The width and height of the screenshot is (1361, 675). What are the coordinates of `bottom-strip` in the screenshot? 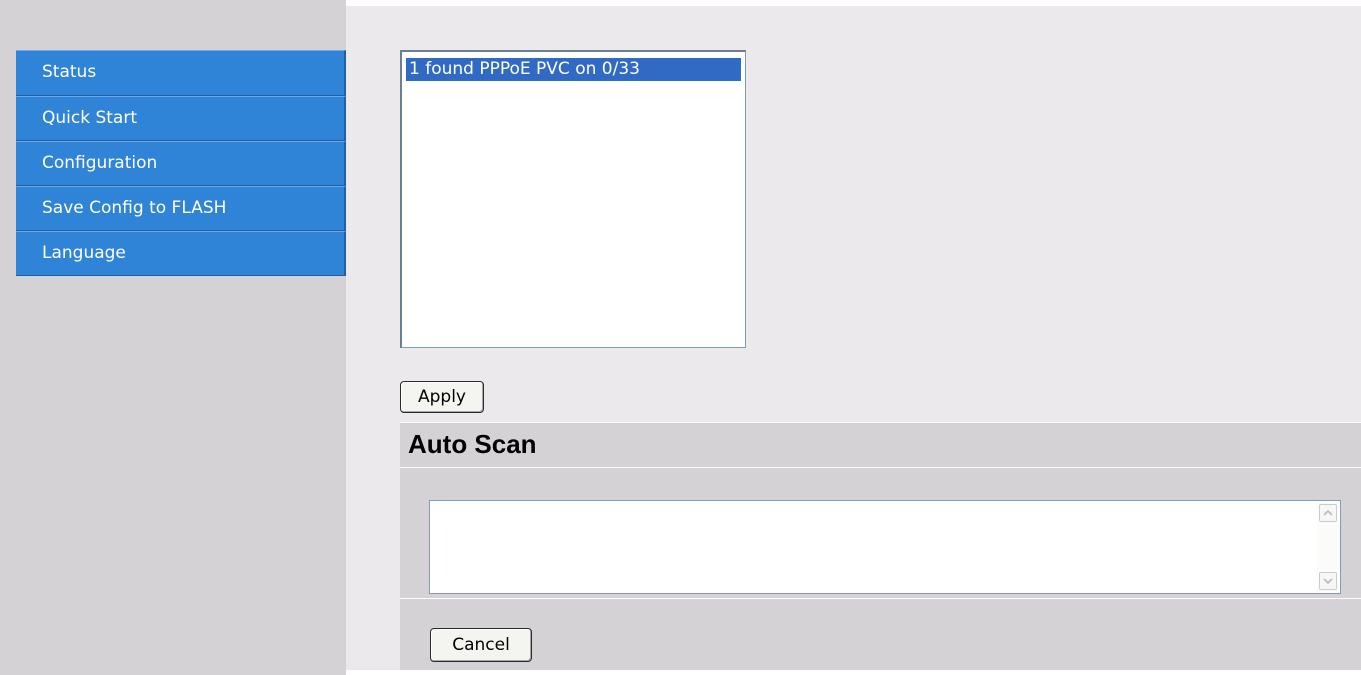 It's located at (853, 672).